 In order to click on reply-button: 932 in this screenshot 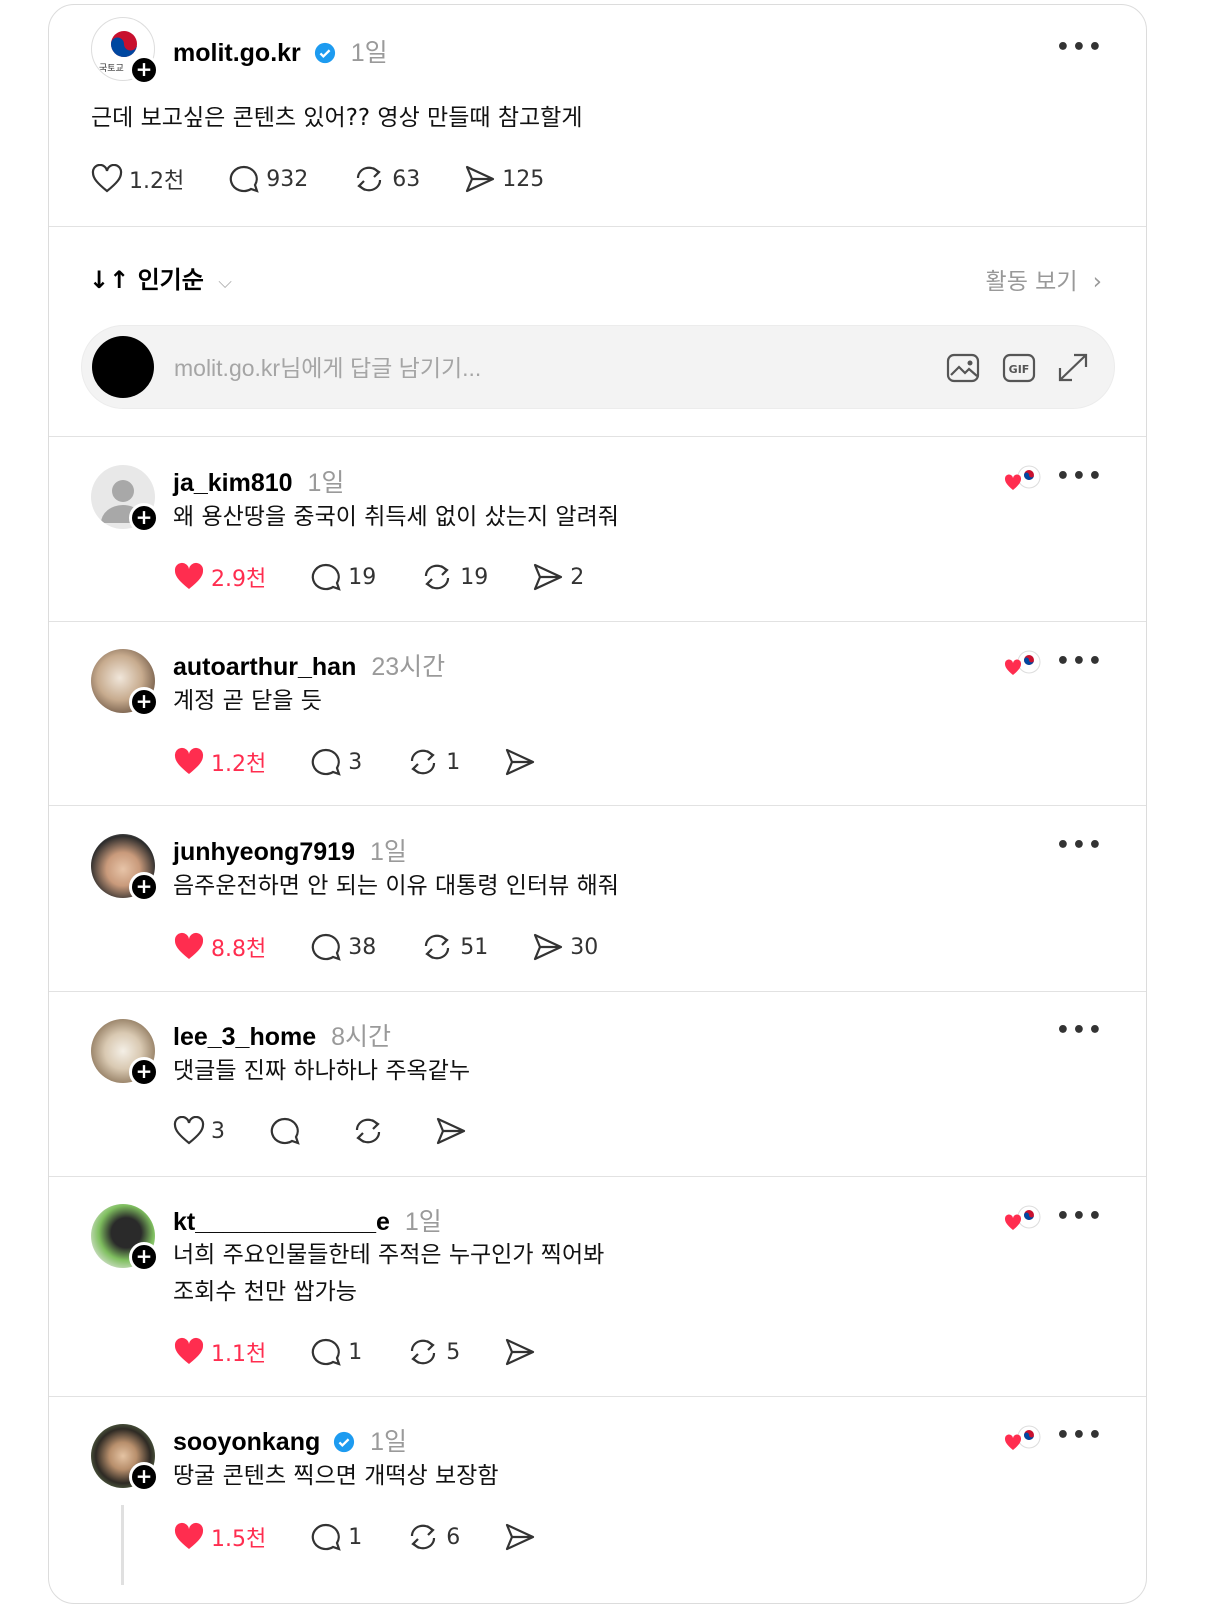, I will do `click(268, 179)`.